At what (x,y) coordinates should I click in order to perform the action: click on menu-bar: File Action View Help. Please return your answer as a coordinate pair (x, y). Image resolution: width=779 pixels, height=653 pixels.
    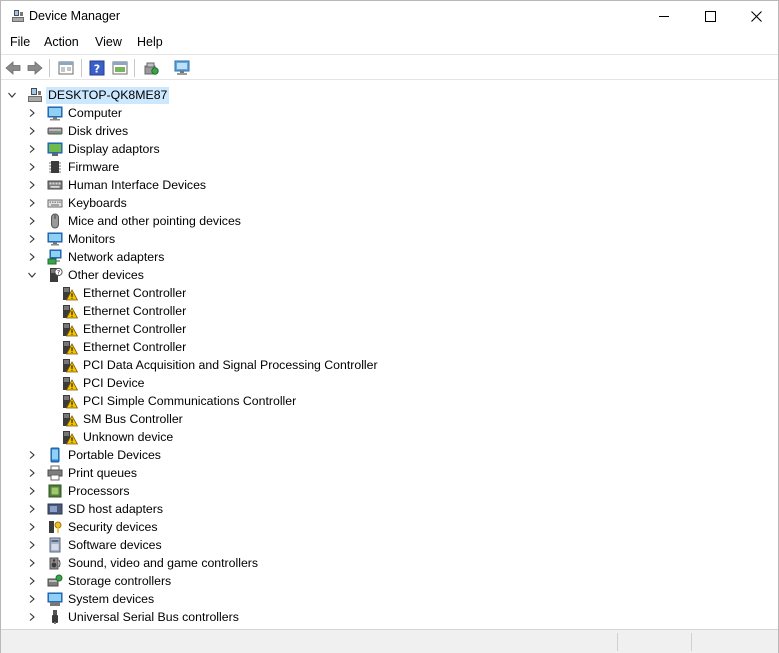
    Looking at the image, I should click on (389, 43).